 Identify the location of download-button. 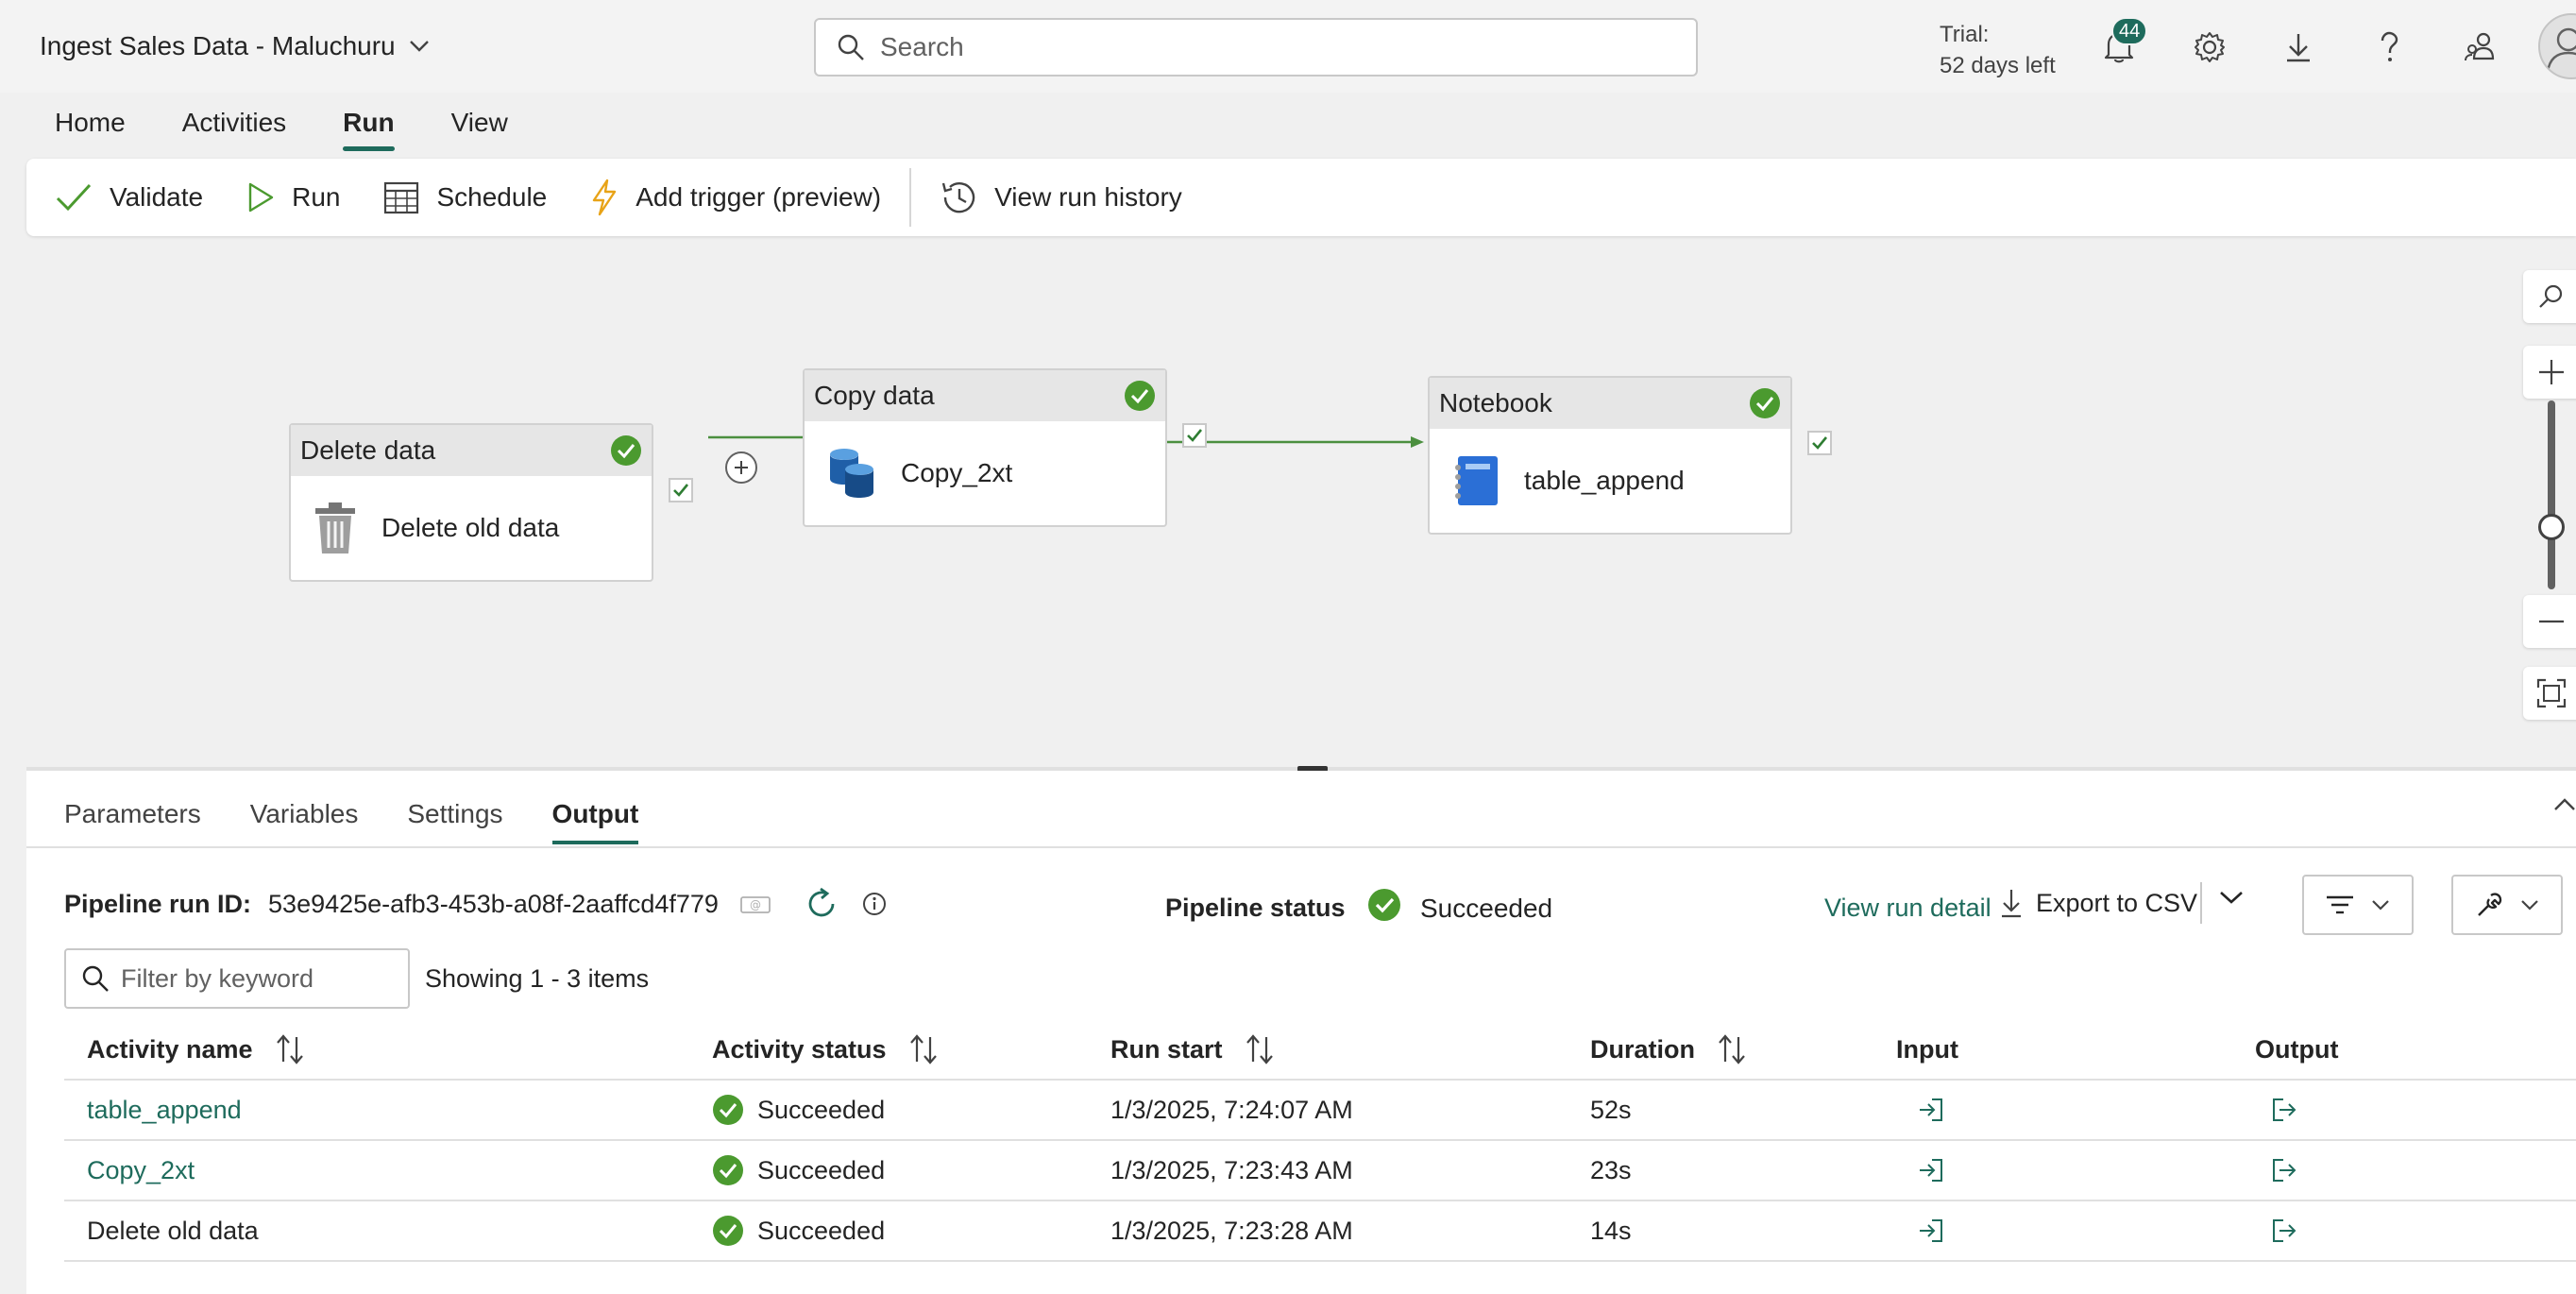
(2298, 47).